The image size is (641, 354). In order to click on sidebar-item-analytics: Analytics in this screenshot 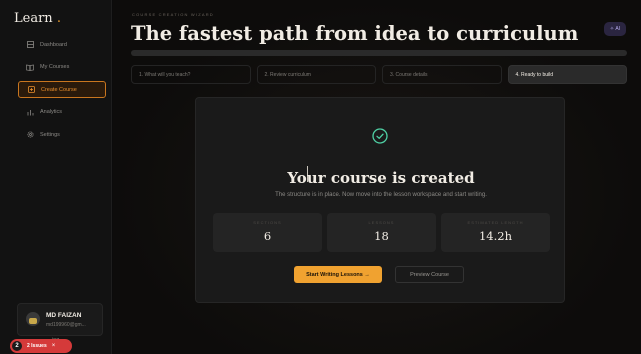, I will do `click(62, 112)`.